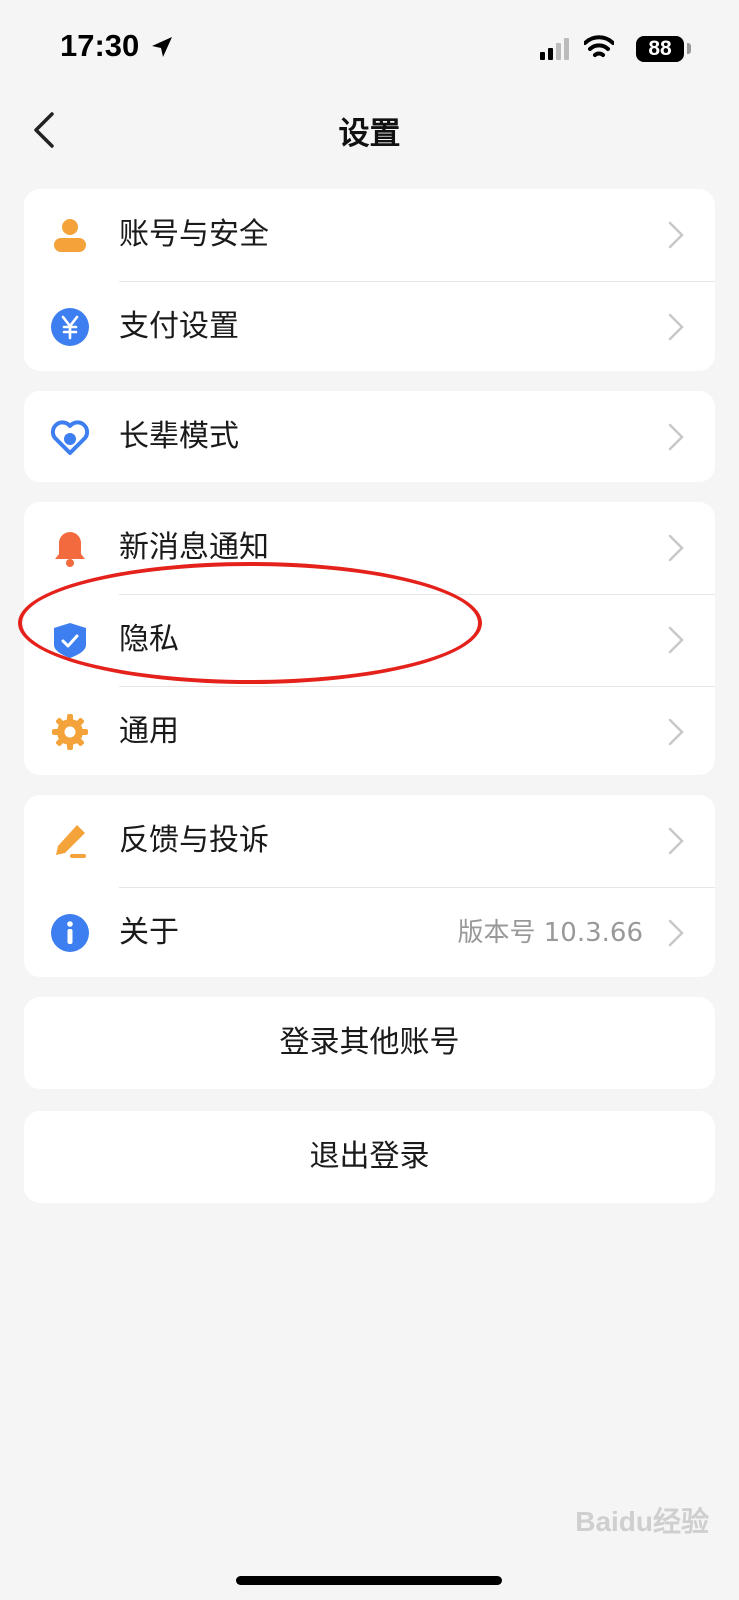 Image resolution: width=739 pixels, height=1600 pixels. Describe the element at coordinates (70, 437) in the screenshot. I see `heart-icon` at that location.